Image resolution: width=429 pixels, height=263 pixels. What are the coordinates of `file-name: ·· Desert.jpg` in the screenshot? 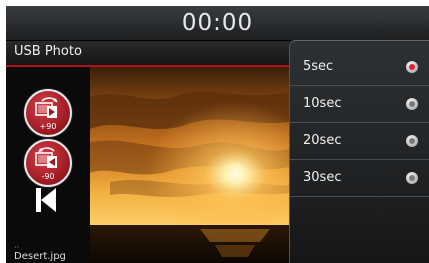 It's located at (40, 252).